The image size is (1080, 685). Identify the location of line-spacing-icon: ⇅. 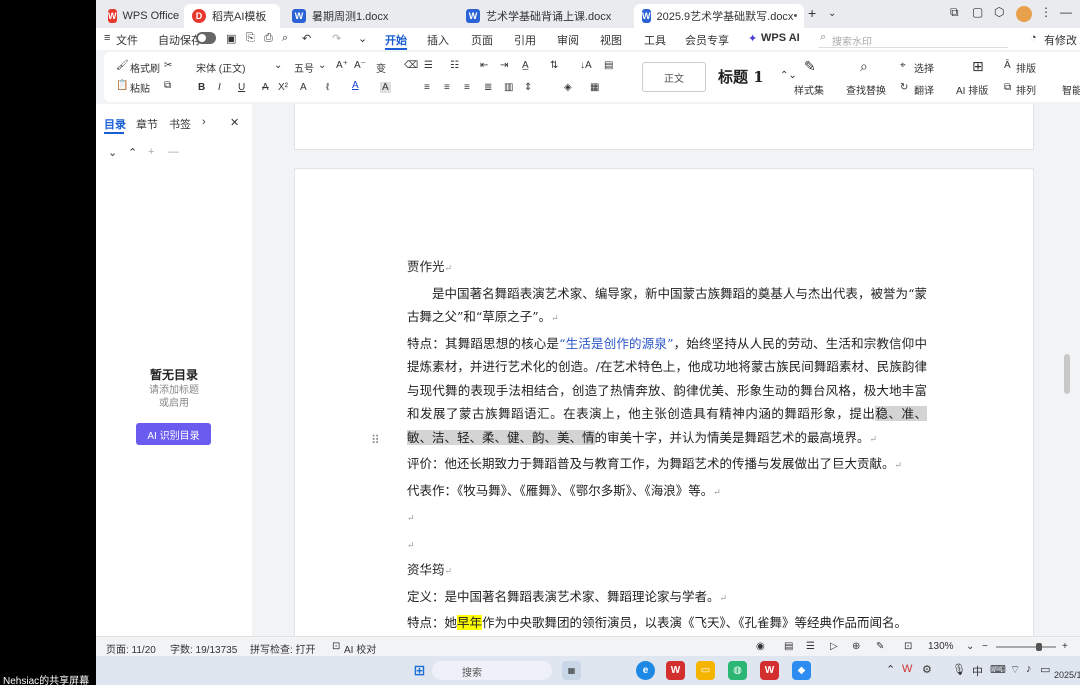
(554, 65).